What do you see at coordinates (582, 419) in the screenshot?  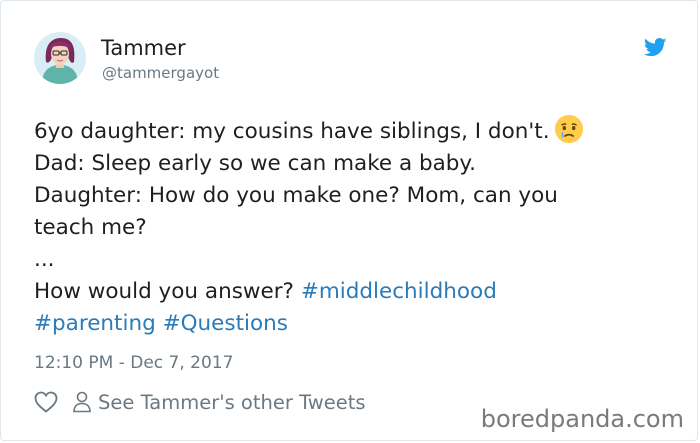 I see `watermark: boredpanda.com` at bounding box center [582, 419].